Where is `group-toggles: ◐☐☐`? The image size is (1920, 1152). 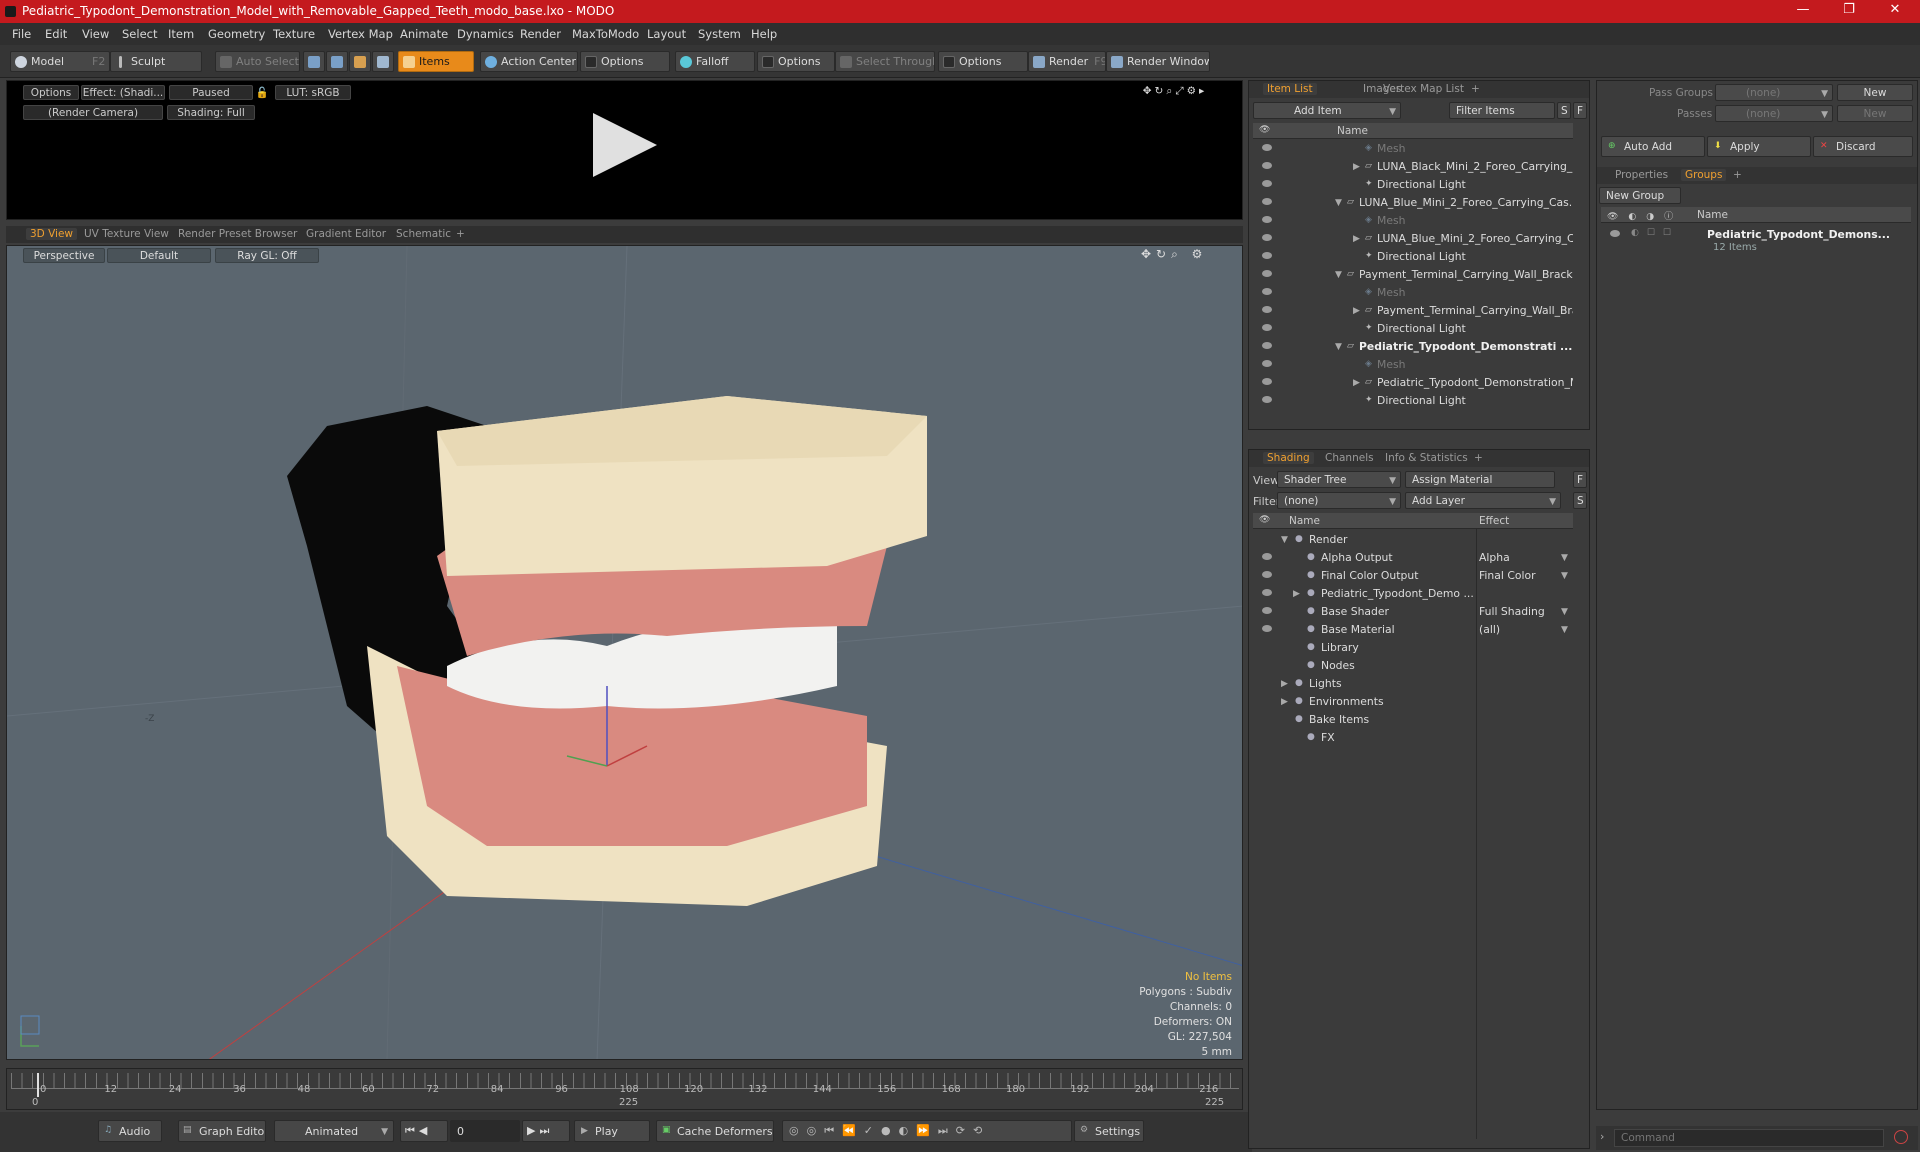 group-toggles: ◐☐☐ is located at coordinates (1655, 233).